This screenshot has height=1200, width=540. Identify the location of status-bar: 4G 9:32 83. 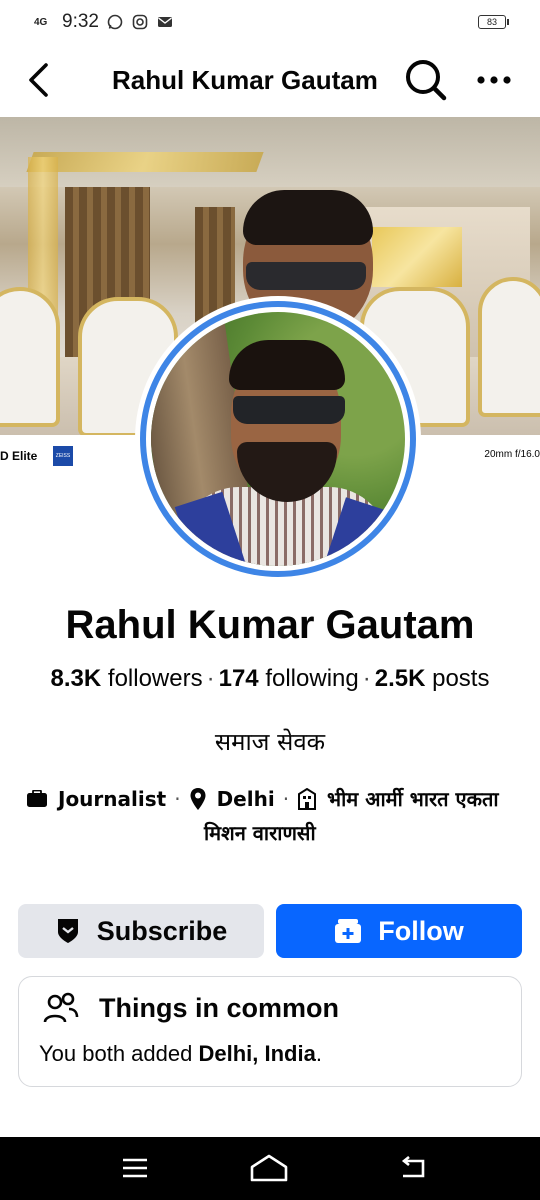
(270, 22).